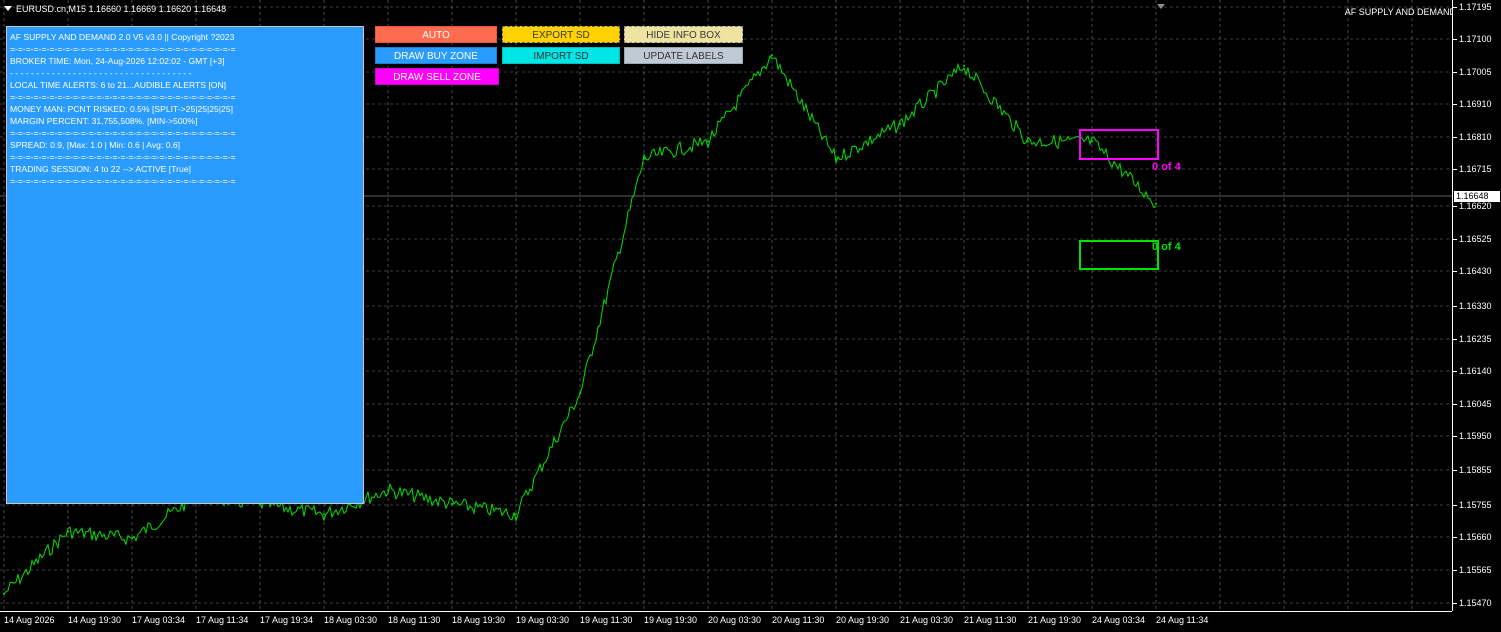 Image resolution: width=1501 pixels, height=632 pixels. I want to click on price-label: 1.15950, so click(1472, 436).